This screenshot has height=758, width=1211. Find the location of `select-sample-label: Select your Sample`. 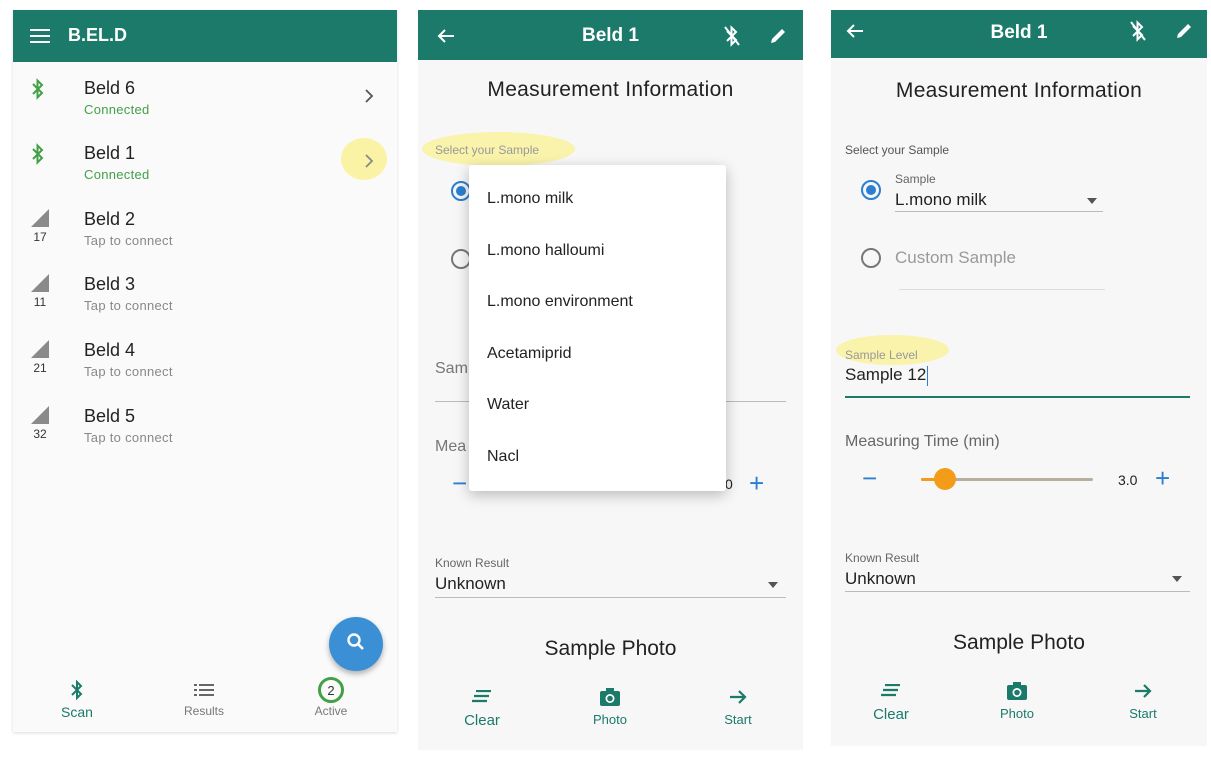

select-sample-label: Select your Sample is located at coordinates (897, 150).